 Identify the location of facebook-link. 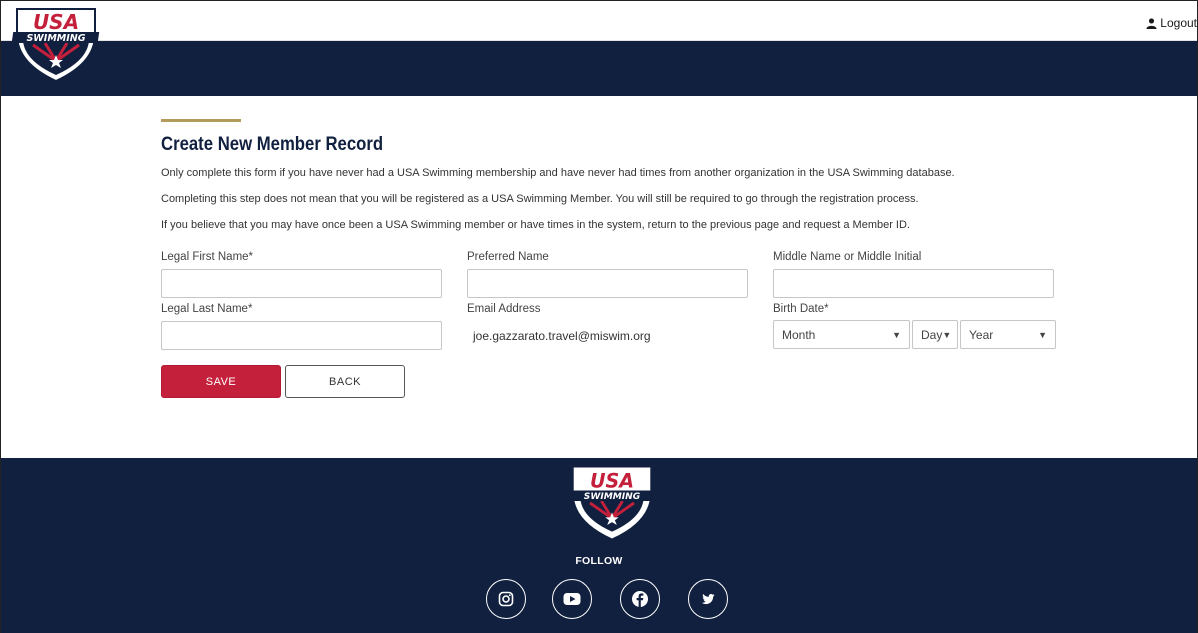
(640, 599).